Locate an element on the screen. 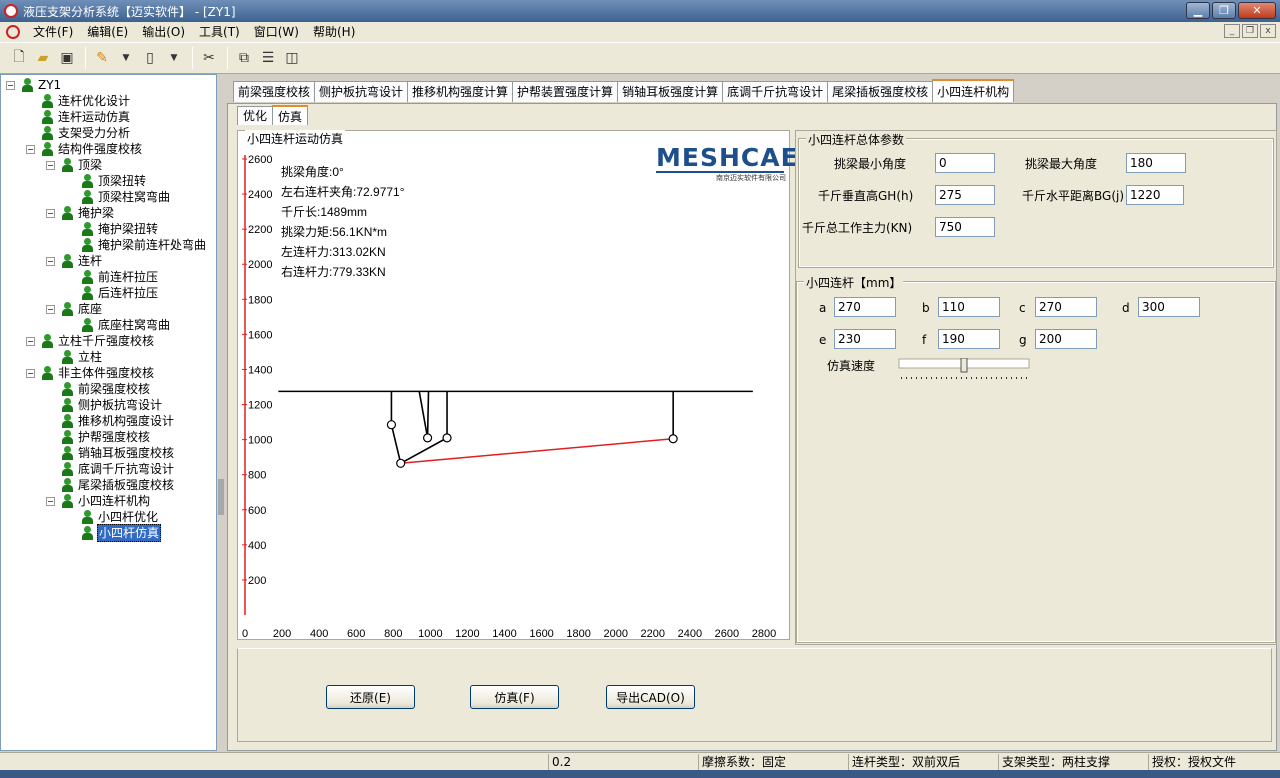 The width and height of the screenshot is (1280, 778). d-input: 300 is located at coordinates (1169, 307).